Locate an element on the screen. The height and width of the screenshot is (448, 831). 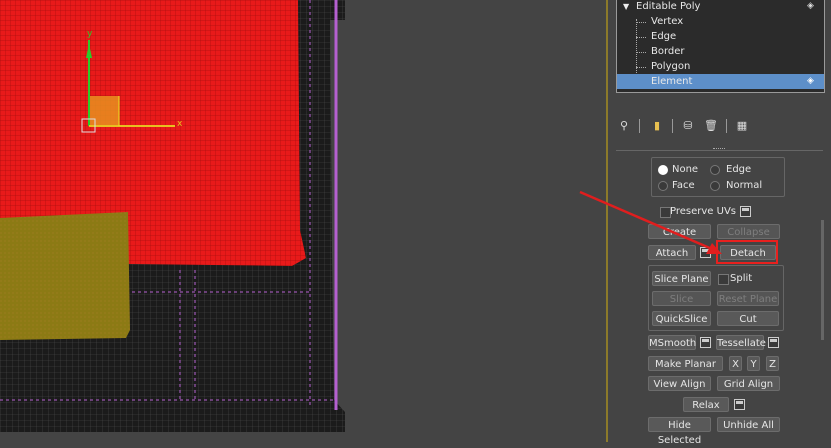
annotation-arrow is located at coordinates (646, 220).